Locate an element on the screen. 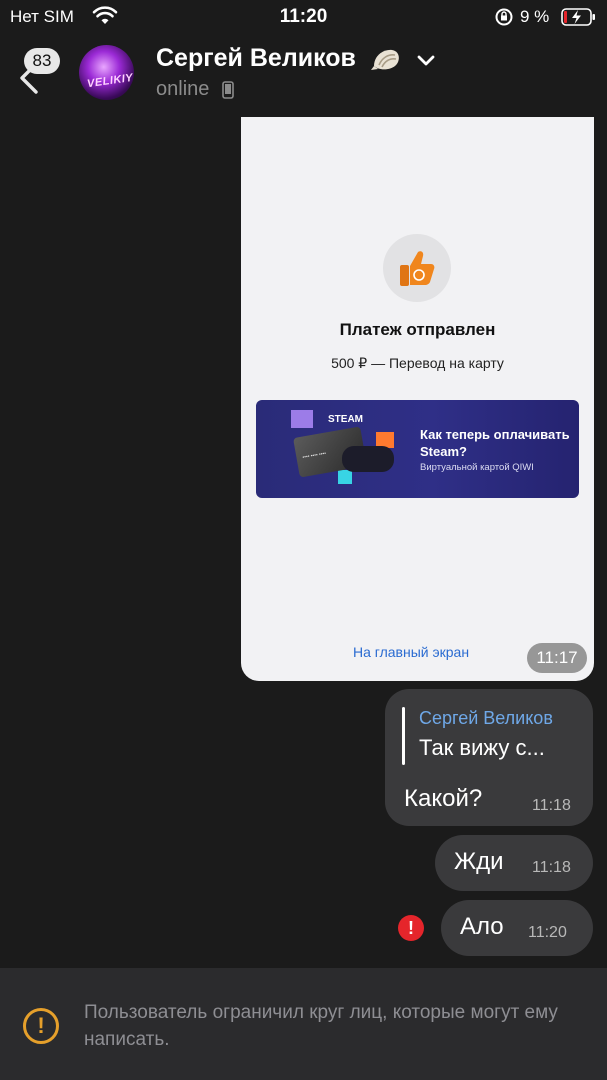 The image size is (607, 1080). contact-name: Сергей Великов is located at coordinates (256, 58).